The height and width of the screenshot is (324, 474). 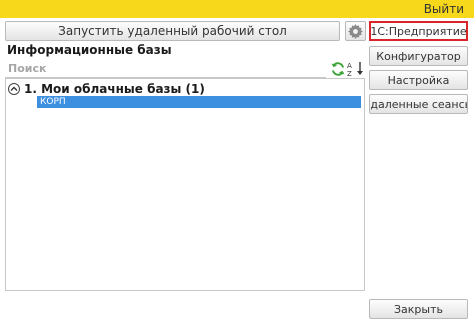 I want to click on remote-desktop-button: Запустить удаленный рабочий стол, so click(x=172, y=31).